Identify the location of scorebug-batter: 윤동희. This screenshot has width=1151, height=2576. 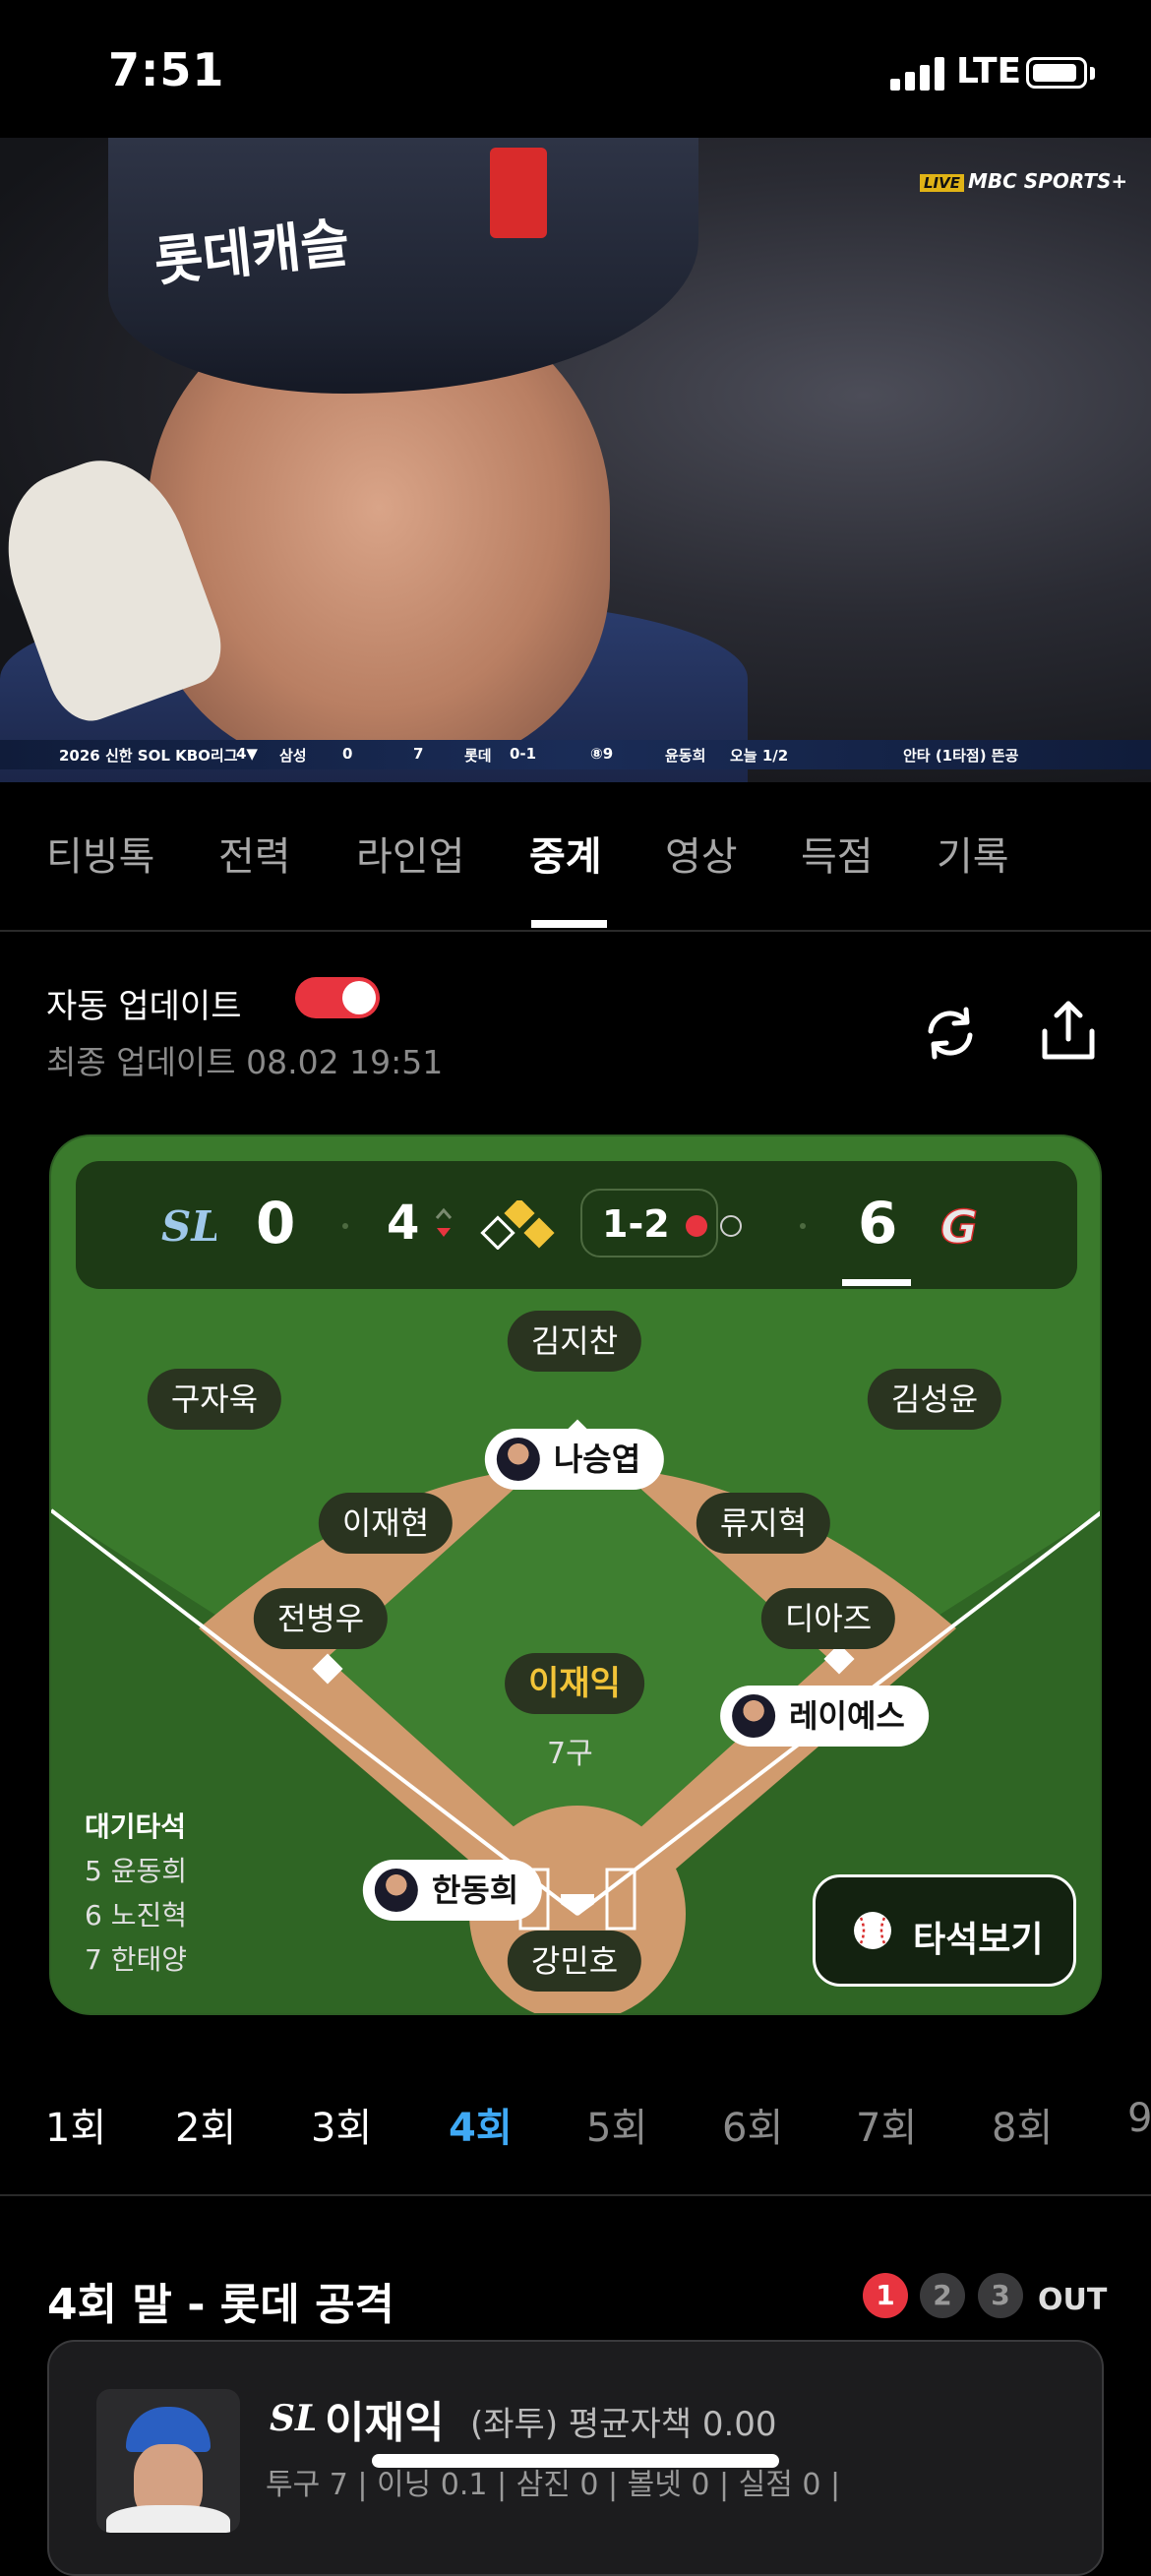
(685, 756).